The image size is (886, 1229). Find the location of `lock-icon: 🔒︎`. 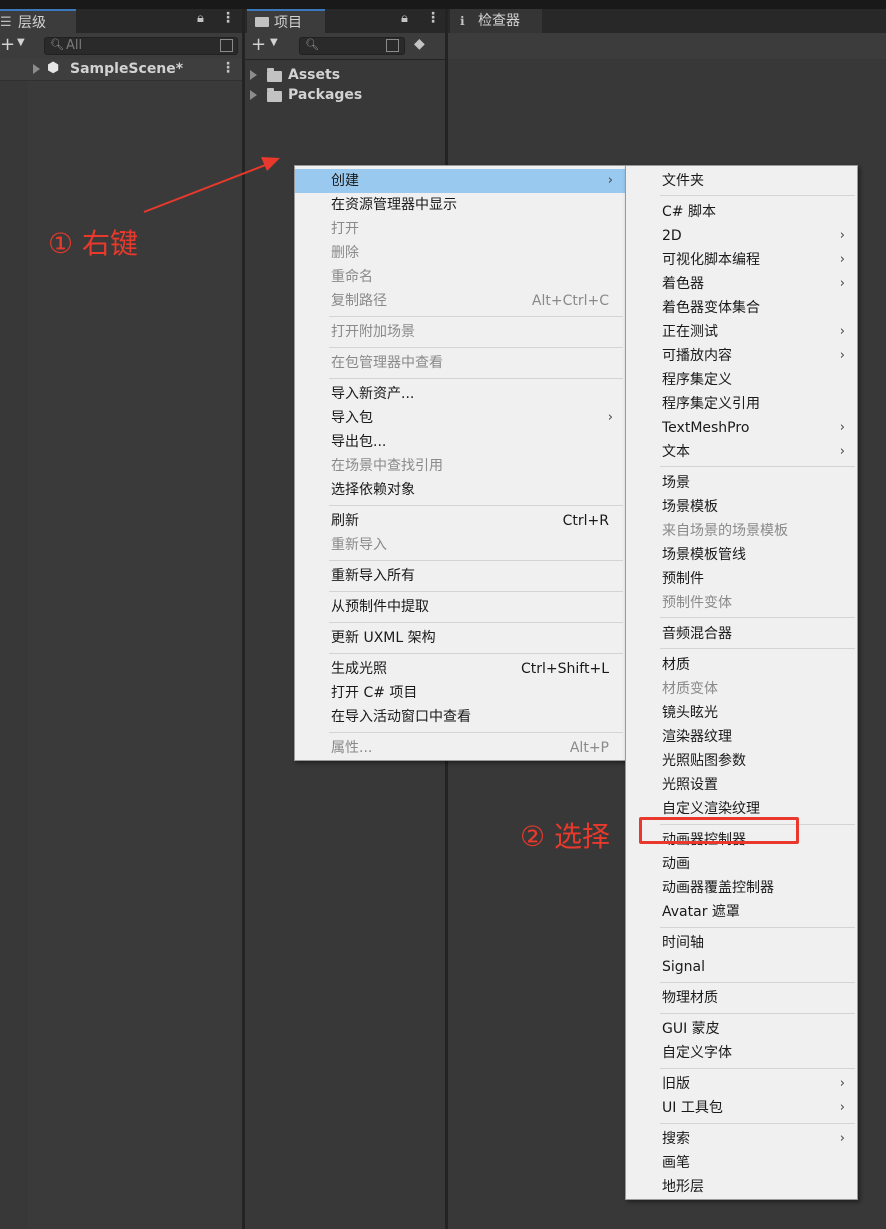

lock-icon: 🔒︎ is located at coordinates (200, 18).